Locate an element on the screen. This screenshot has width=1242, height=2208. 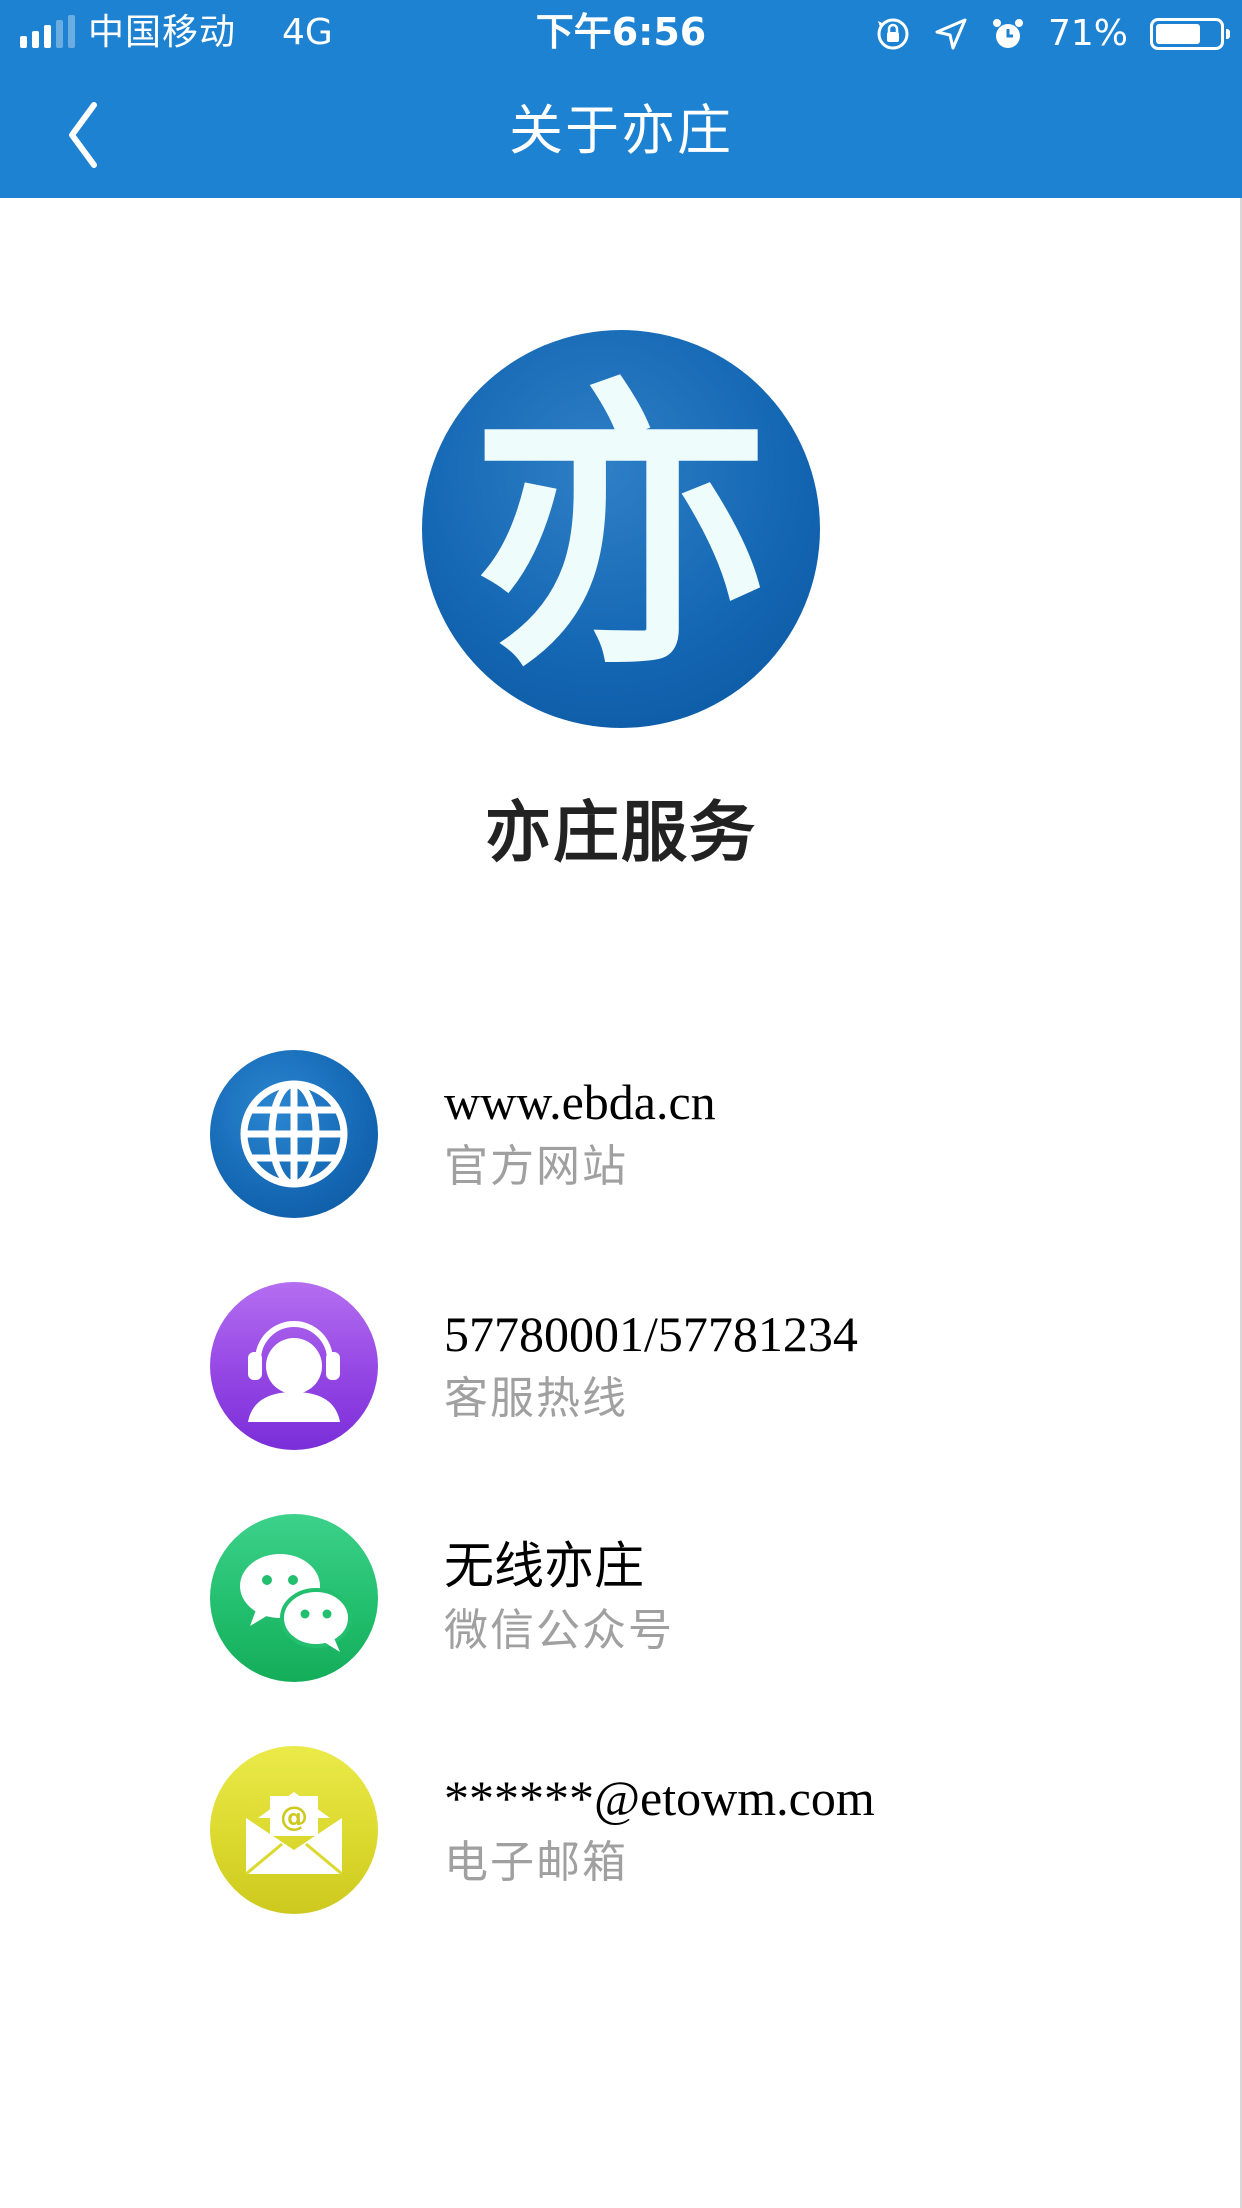
contact-item-hotline: 57780001/57781234 客服热线 is located at coordinates (660, 1367).